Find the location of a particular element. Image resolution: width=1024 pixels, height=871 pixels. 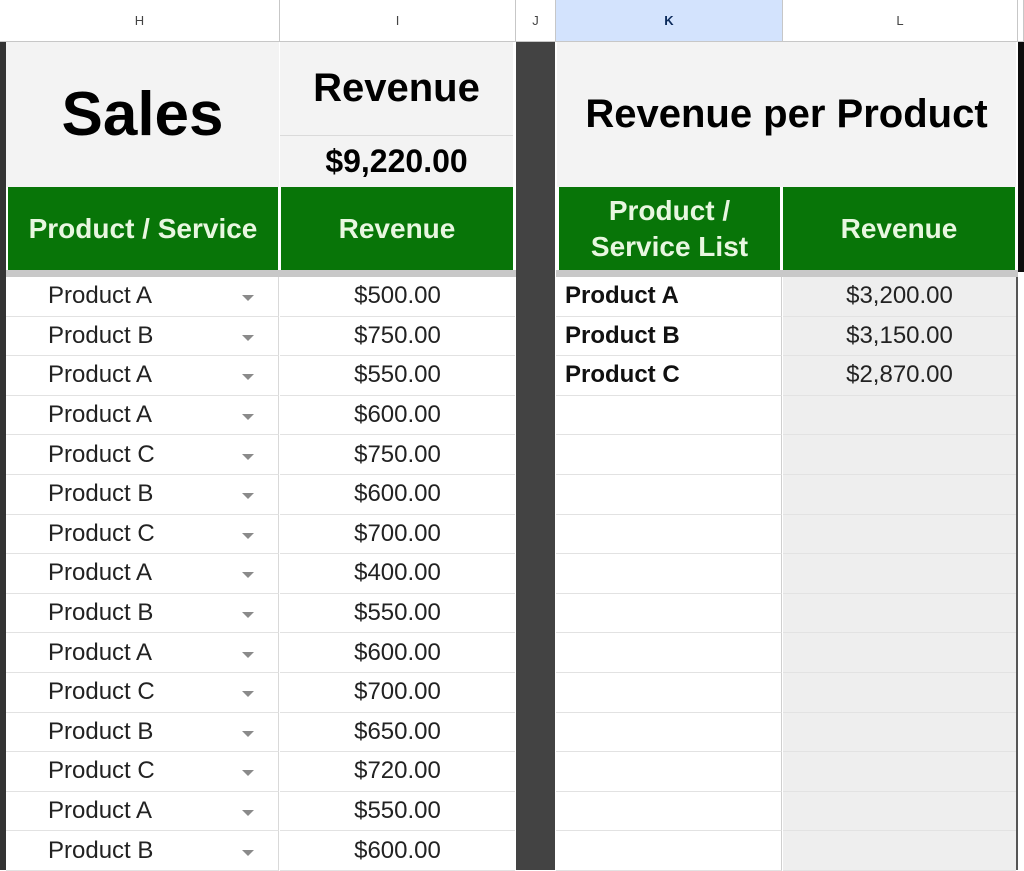

revenue-value: $600.00 is located at coordinates (397, 494).